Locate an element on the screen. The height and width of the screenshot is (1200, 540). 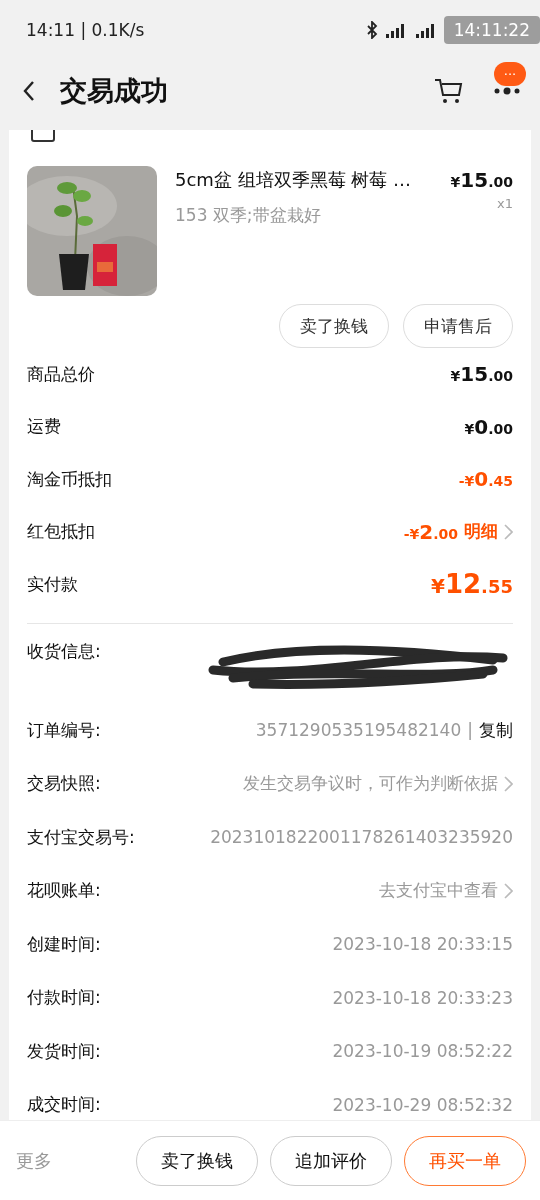
info-value: 去支付宝中查看 is located at coordinates (438, 891).